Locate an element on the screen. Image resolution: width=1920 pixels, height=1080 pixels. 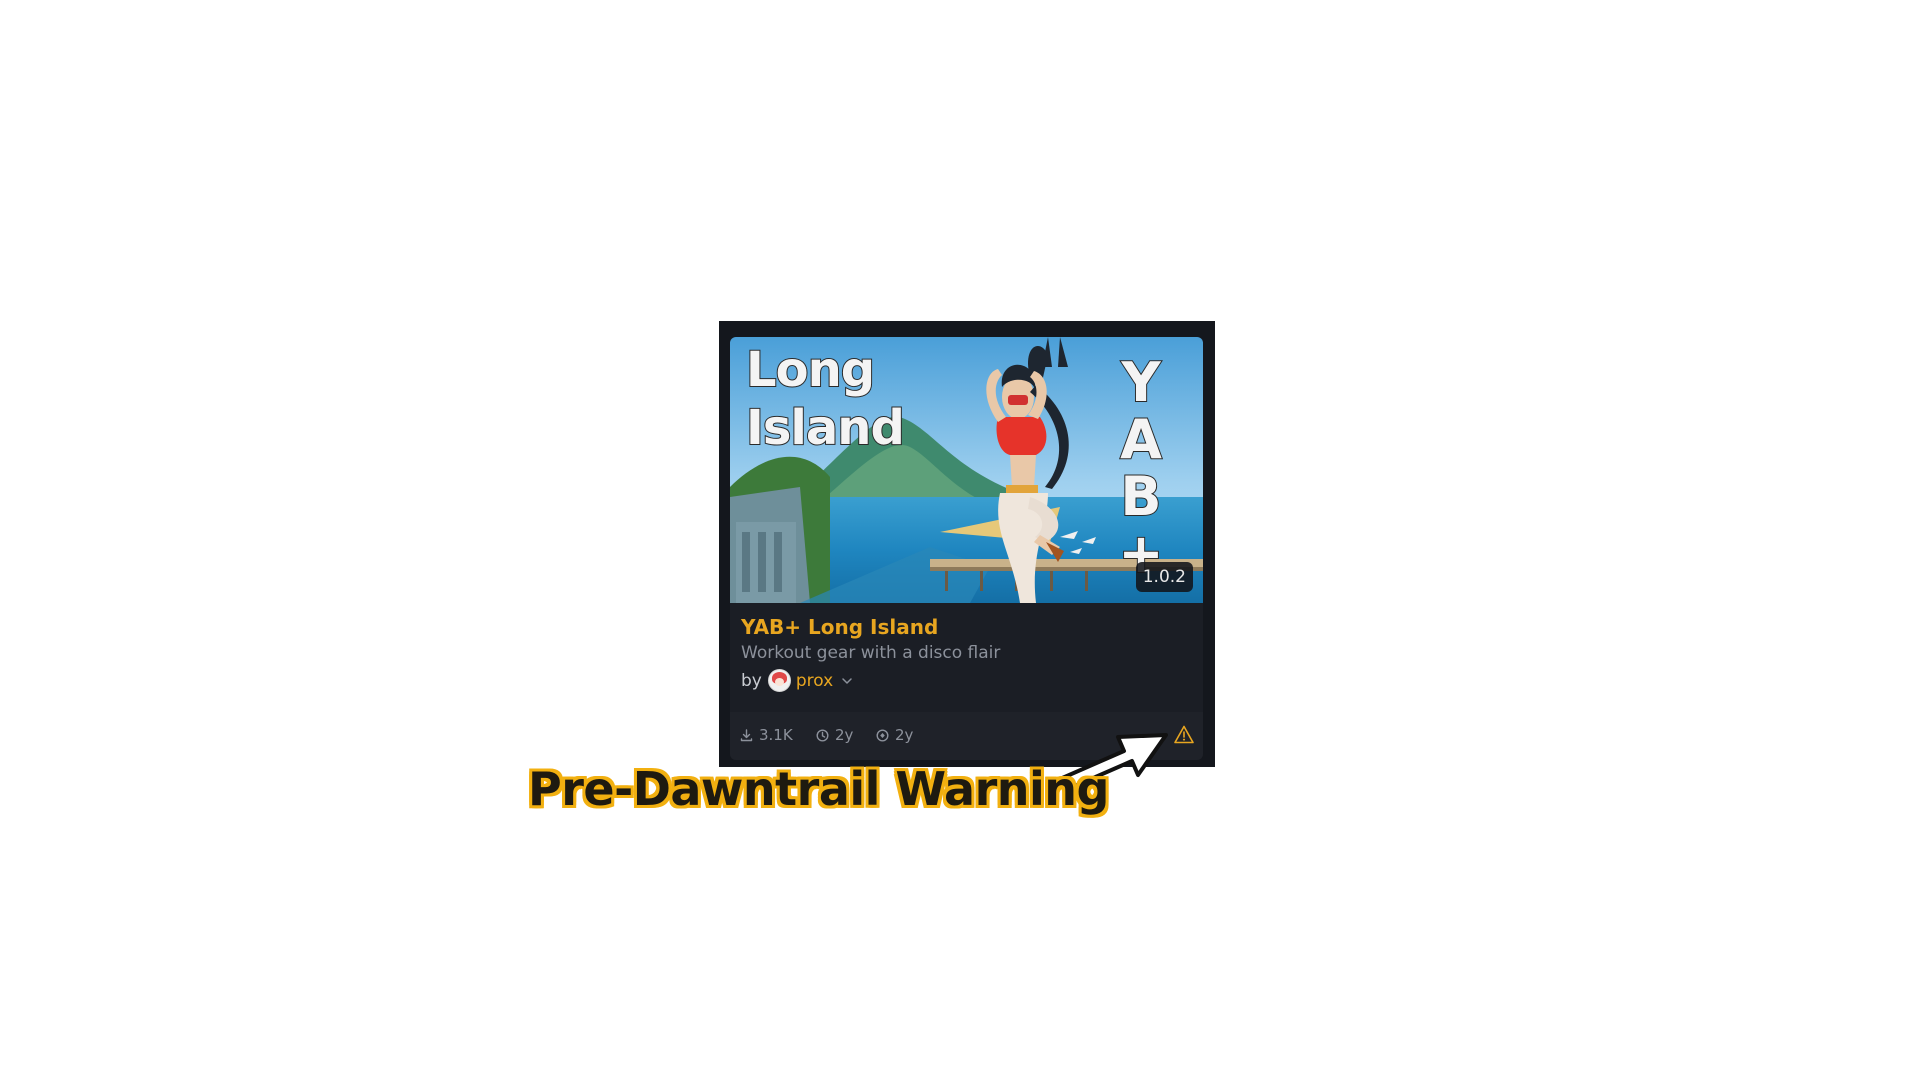
downloads-count: 3.1K is located at coordinates (776, 735).